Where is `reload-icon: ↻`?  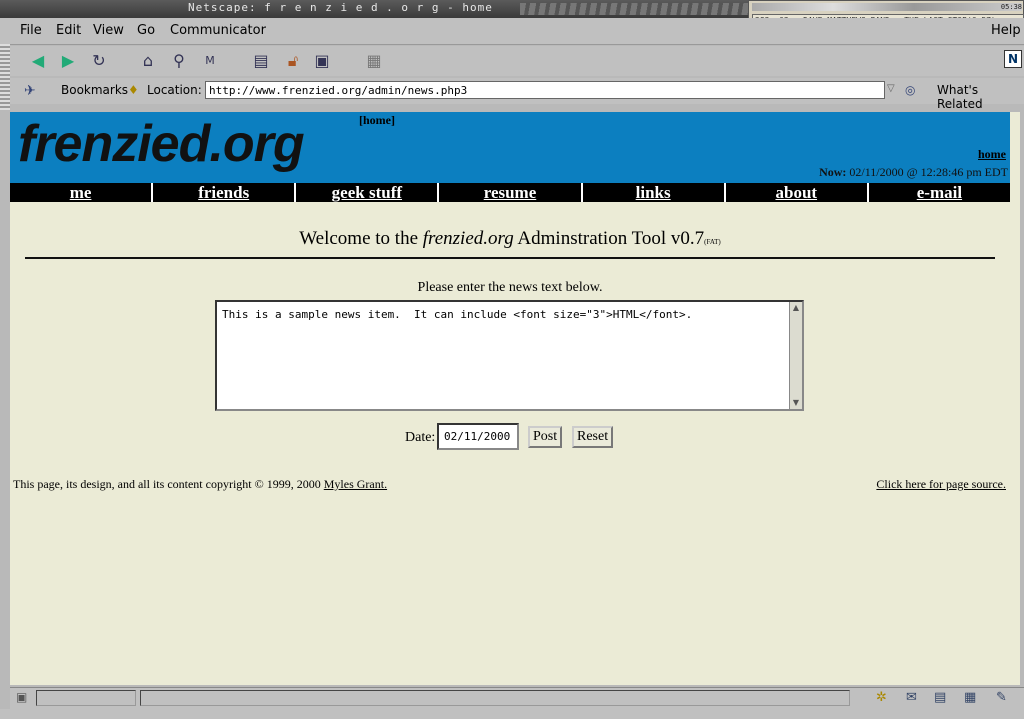
reload-icon: ↻ is located at coordinates (99, 61).